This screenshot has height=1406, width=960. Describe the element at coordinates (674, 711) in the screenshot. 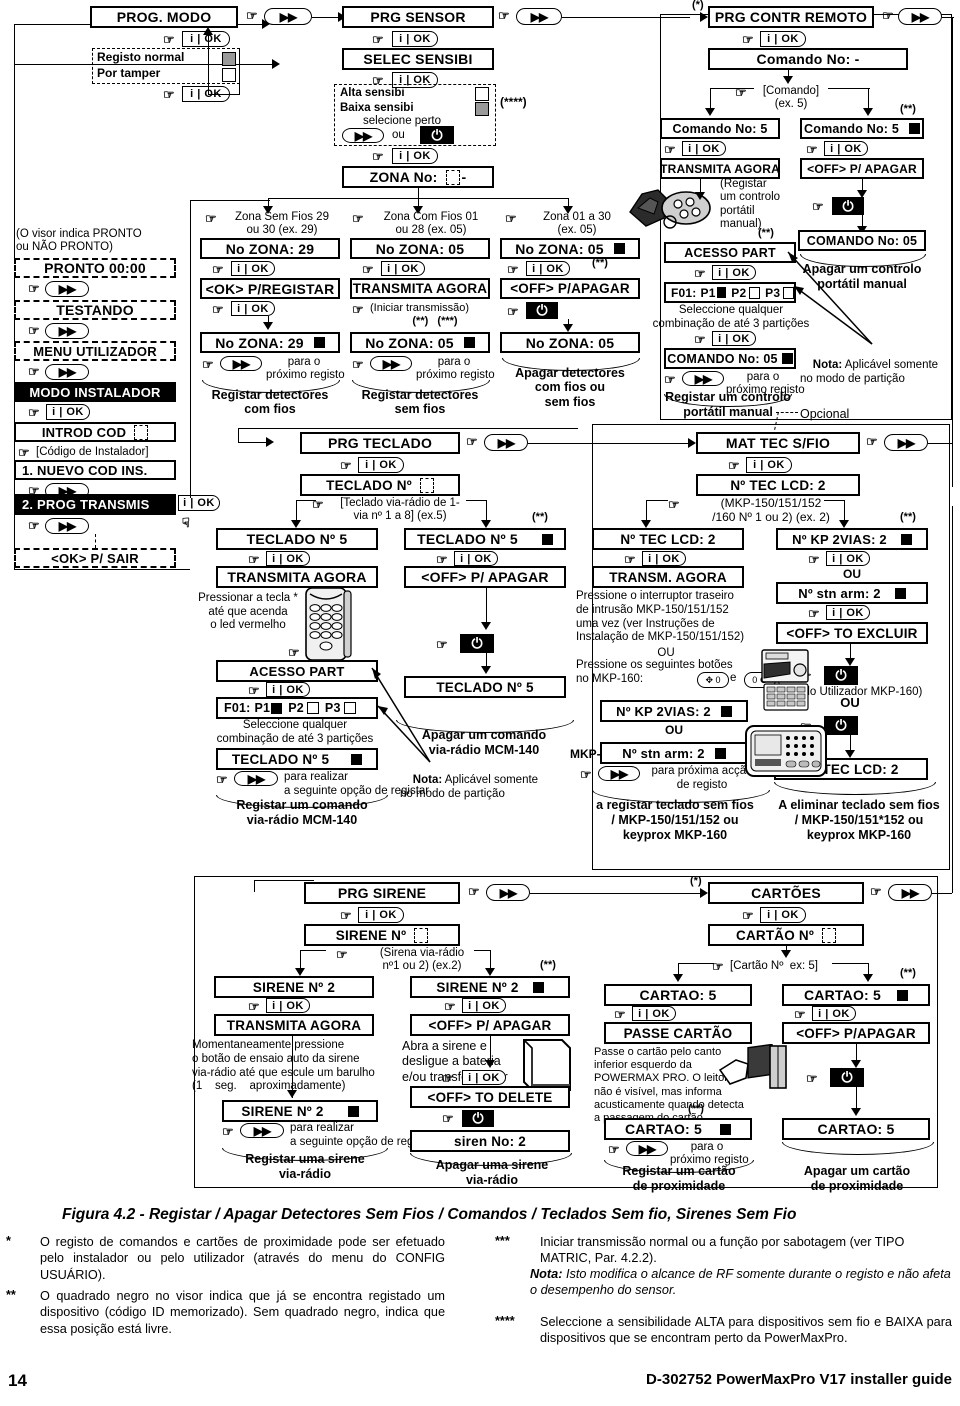

I see `lcd-mat-kp2vias-reg: Nº KP 2VIAS: 2` at that location.